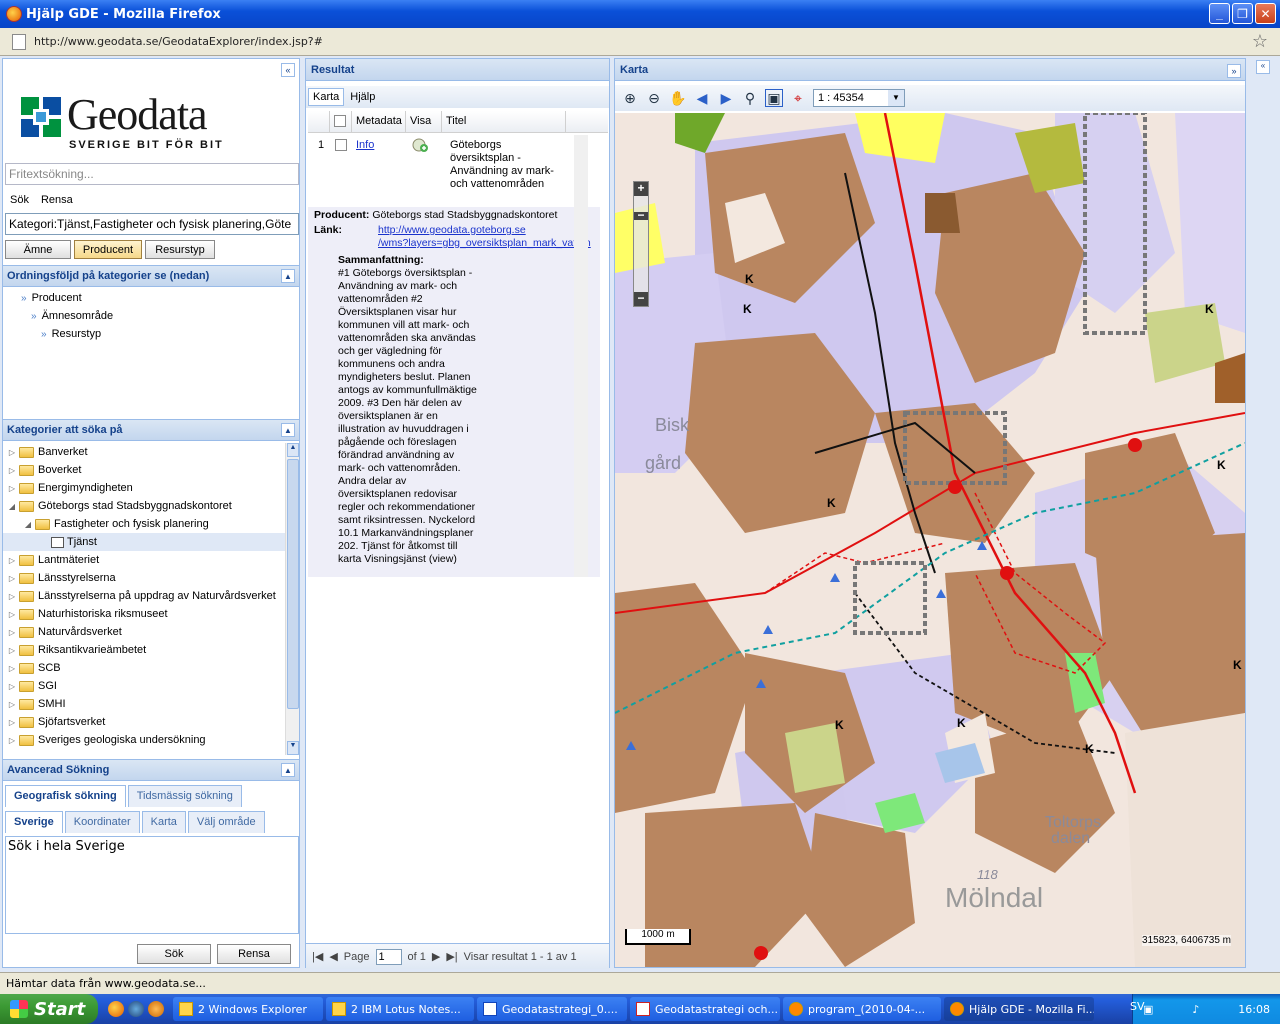 Image resolution: width=1280 pixels, height=1024 pixels. Describe the element at coordinates (365, 145) in the screenshot. I see `info-link: Info` at that location.